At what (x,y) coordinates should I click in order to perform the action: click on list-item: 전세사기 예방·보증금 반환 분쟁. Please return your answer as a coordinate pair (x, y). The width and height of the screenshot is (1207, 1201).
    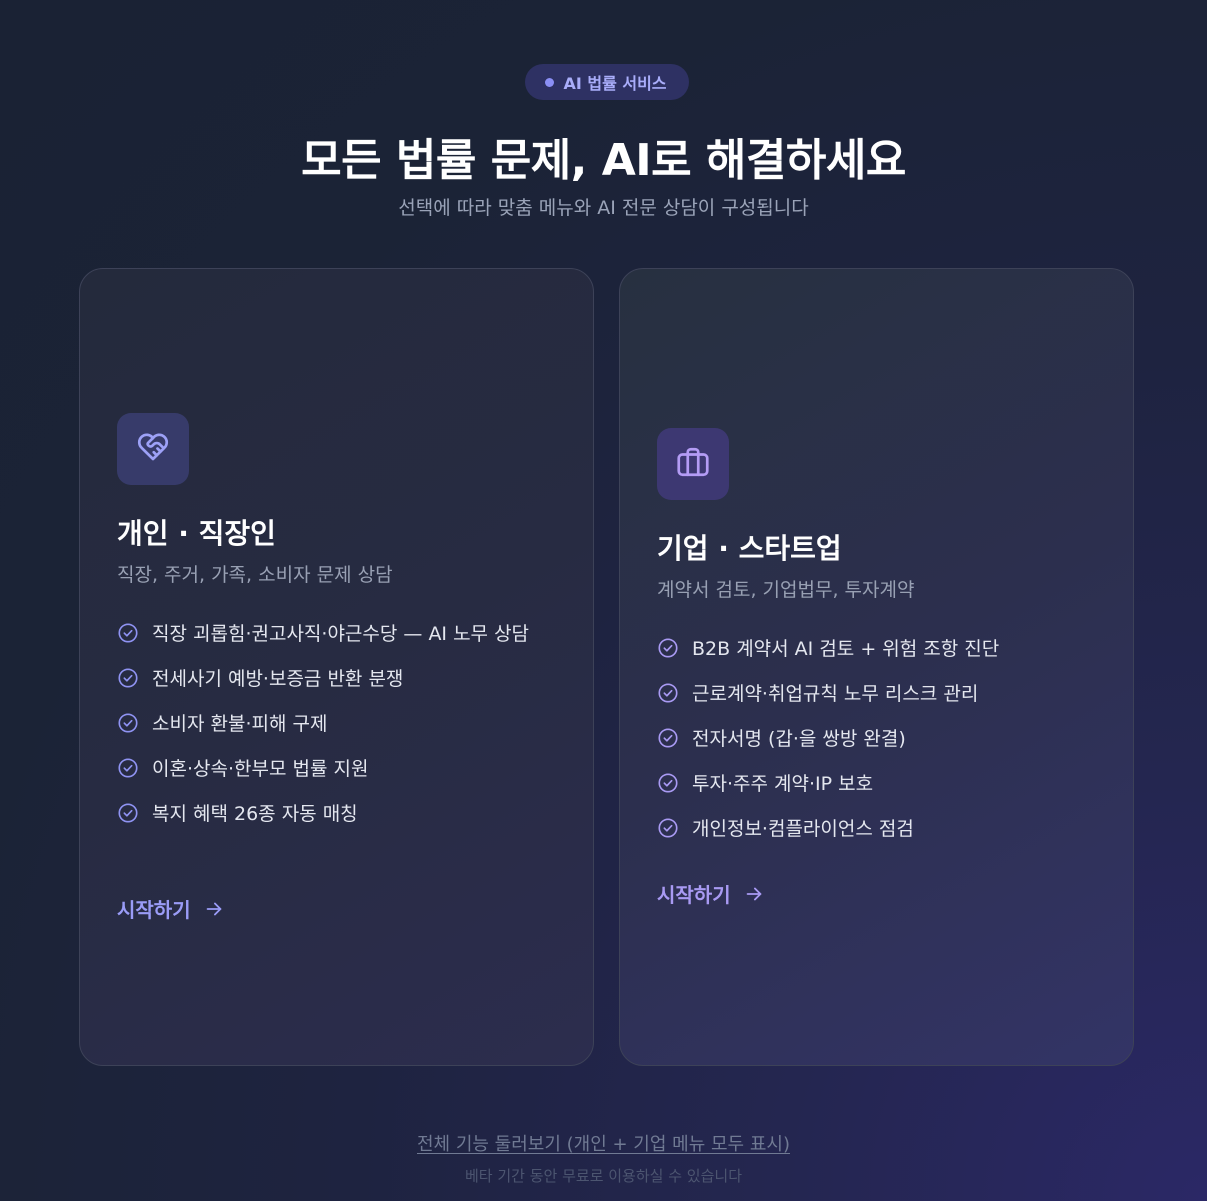
    Looking at the image, I should click on (337, 679).